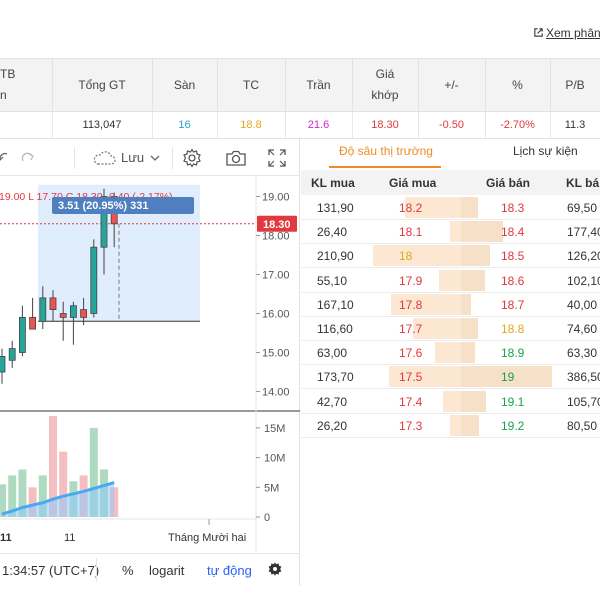  I want to click on ask-price: 18.9, so click(512, 353).